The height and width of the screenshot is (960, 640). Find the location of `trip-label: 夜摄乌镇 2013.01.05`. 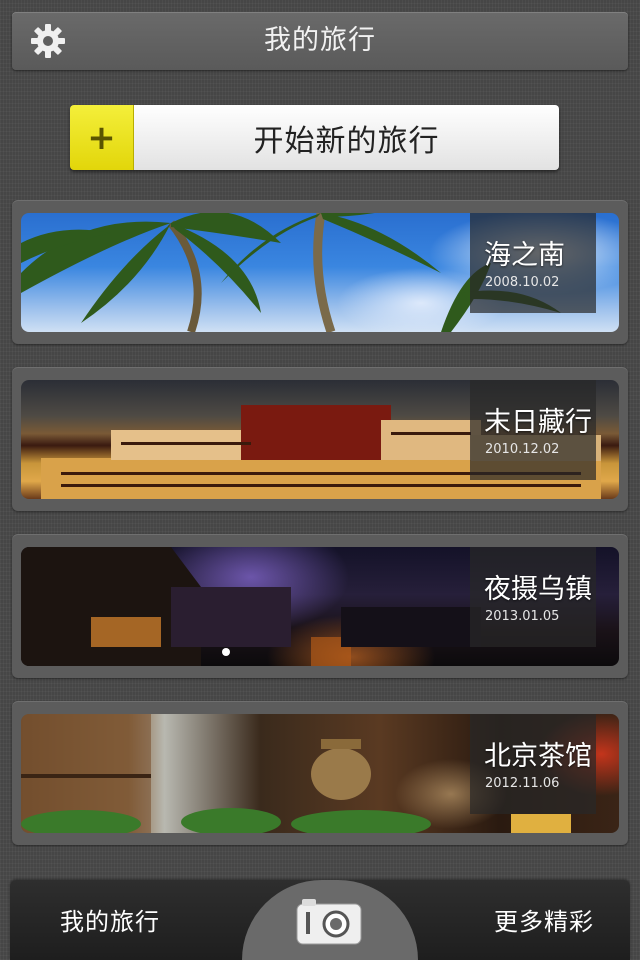

trip-label: 夜摄乌镇 2013.01.05 is located at coordinates (533, 597).